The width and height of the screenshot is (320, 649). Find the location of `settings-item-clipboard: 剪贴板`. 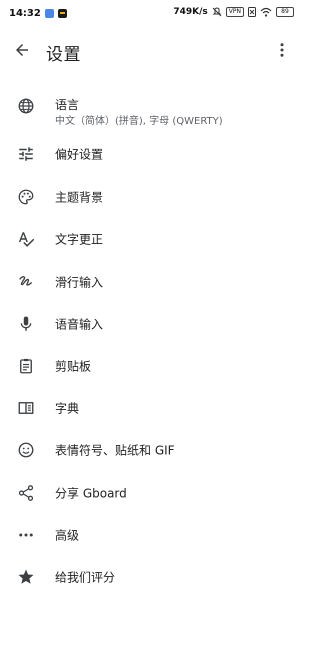

settings-item-clipboard: 剪贴板 is located at coordinates (150, 366).